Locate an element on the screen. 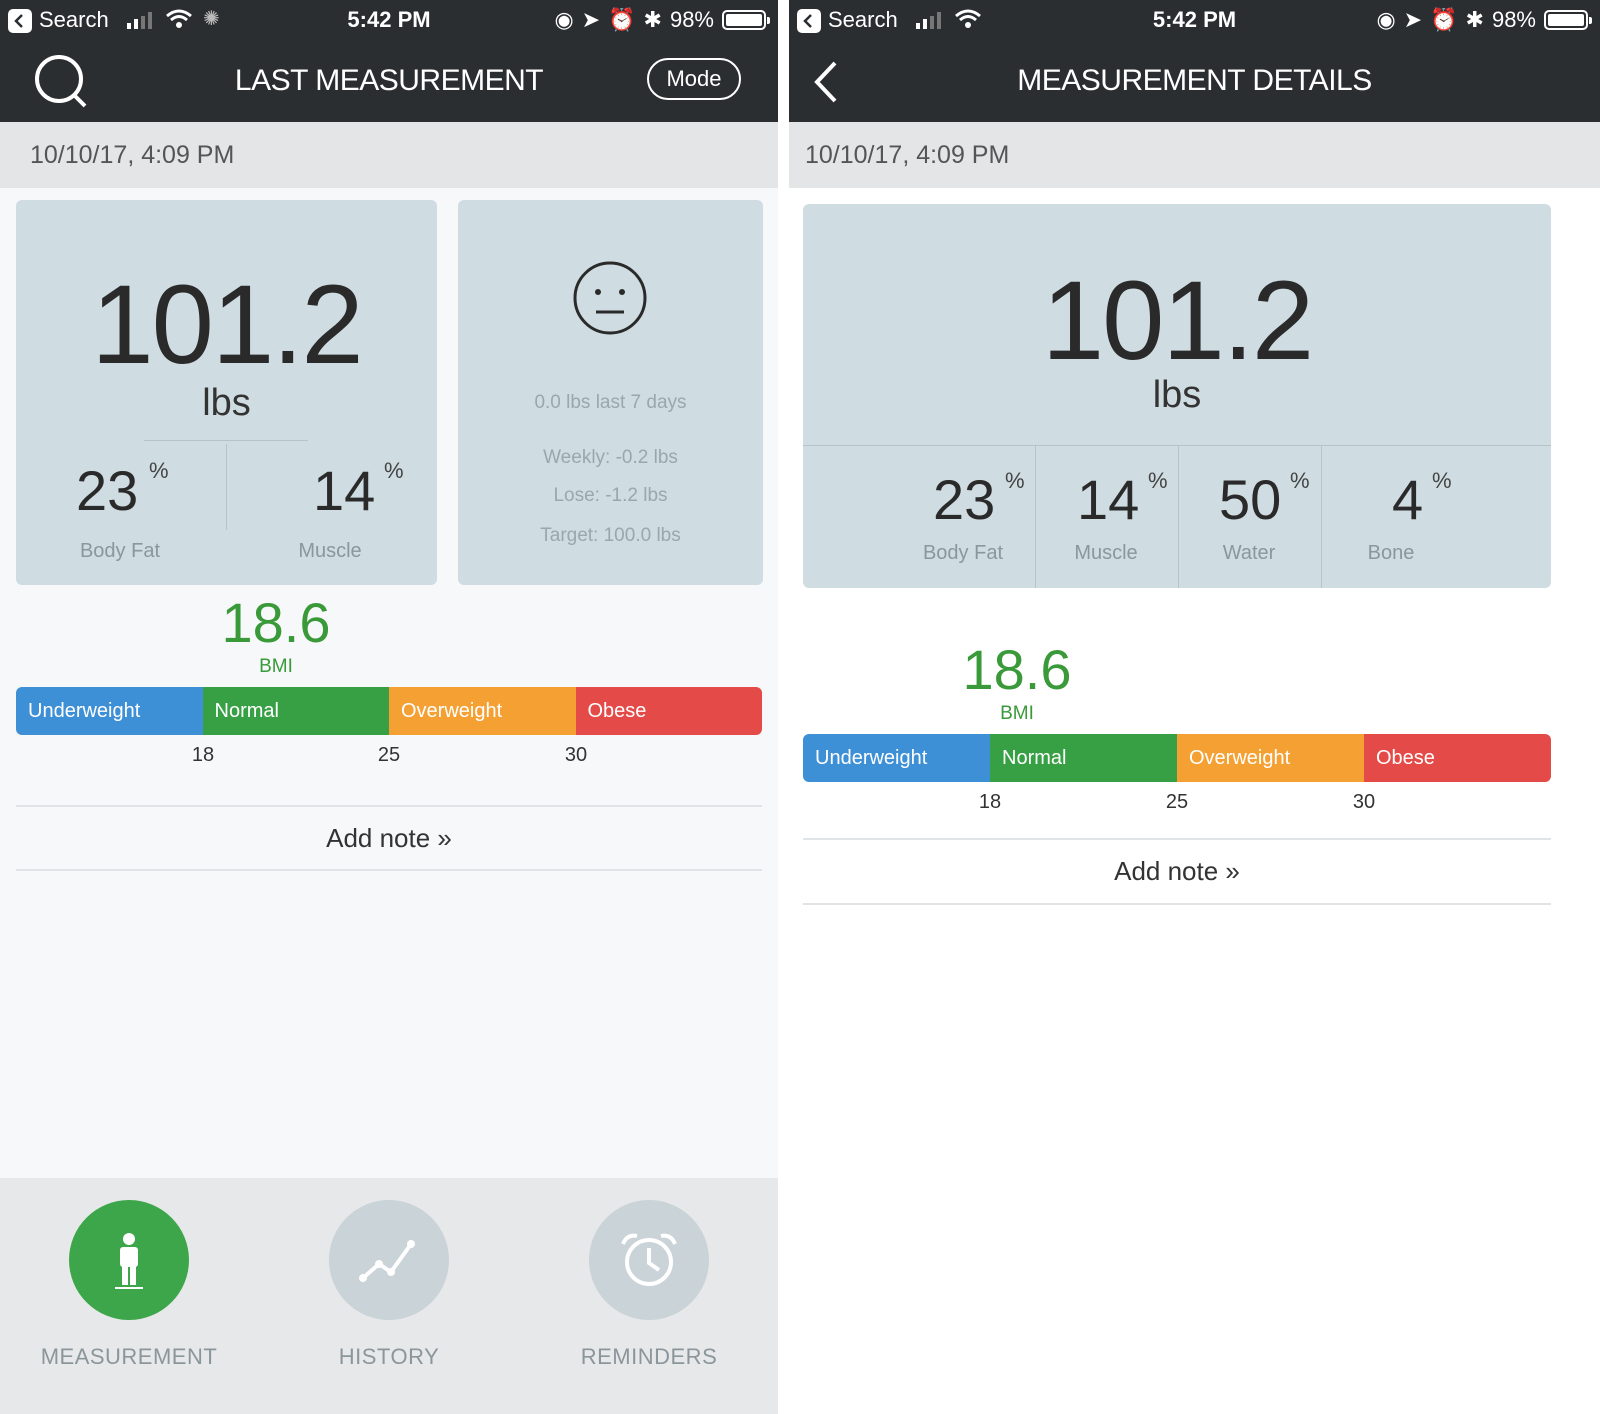 This screenshot has width=1600, height=1414. bone-label: Bone is located at coordinates (1391, 553).